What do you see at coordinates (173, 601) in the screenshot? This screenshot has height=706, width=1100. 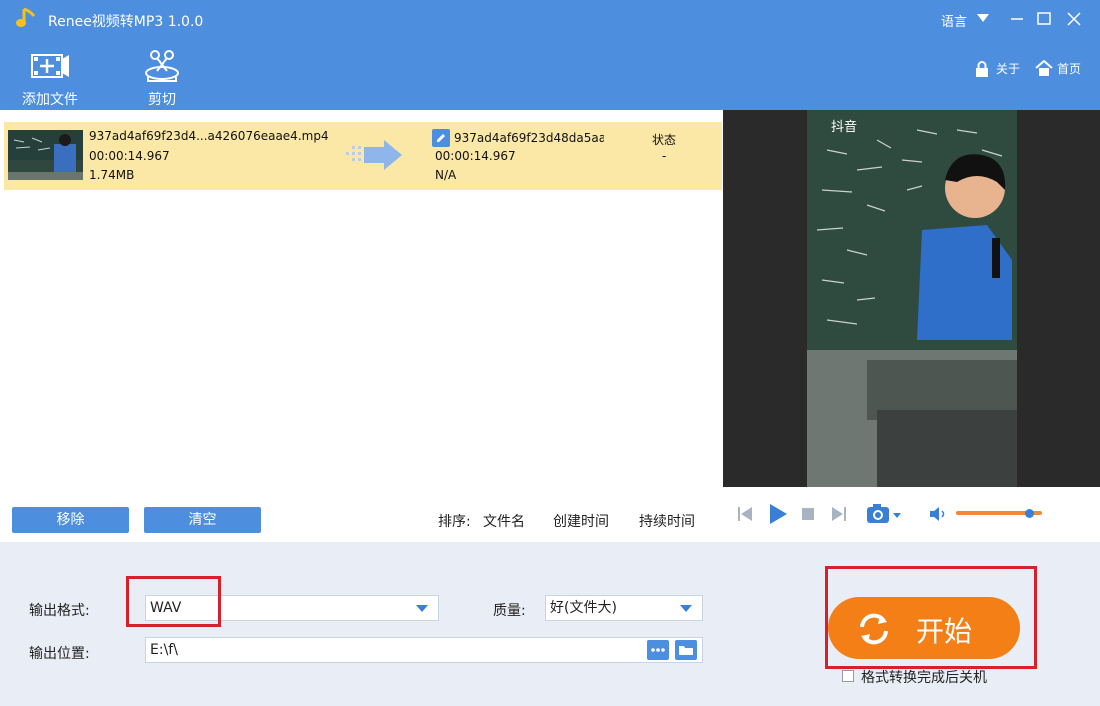 I see `format-highlight-box` at bounding box center [173, 601].